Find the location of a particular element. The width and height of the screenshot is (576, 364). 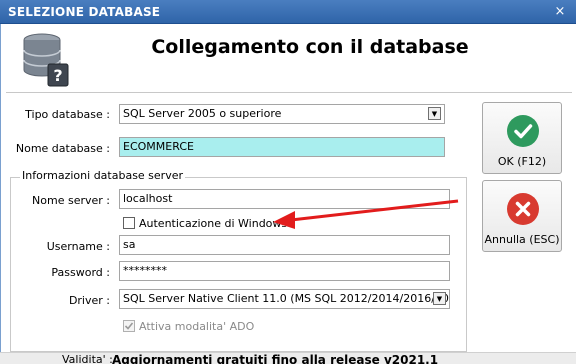

check-icon is located at coordinates (129, 326).